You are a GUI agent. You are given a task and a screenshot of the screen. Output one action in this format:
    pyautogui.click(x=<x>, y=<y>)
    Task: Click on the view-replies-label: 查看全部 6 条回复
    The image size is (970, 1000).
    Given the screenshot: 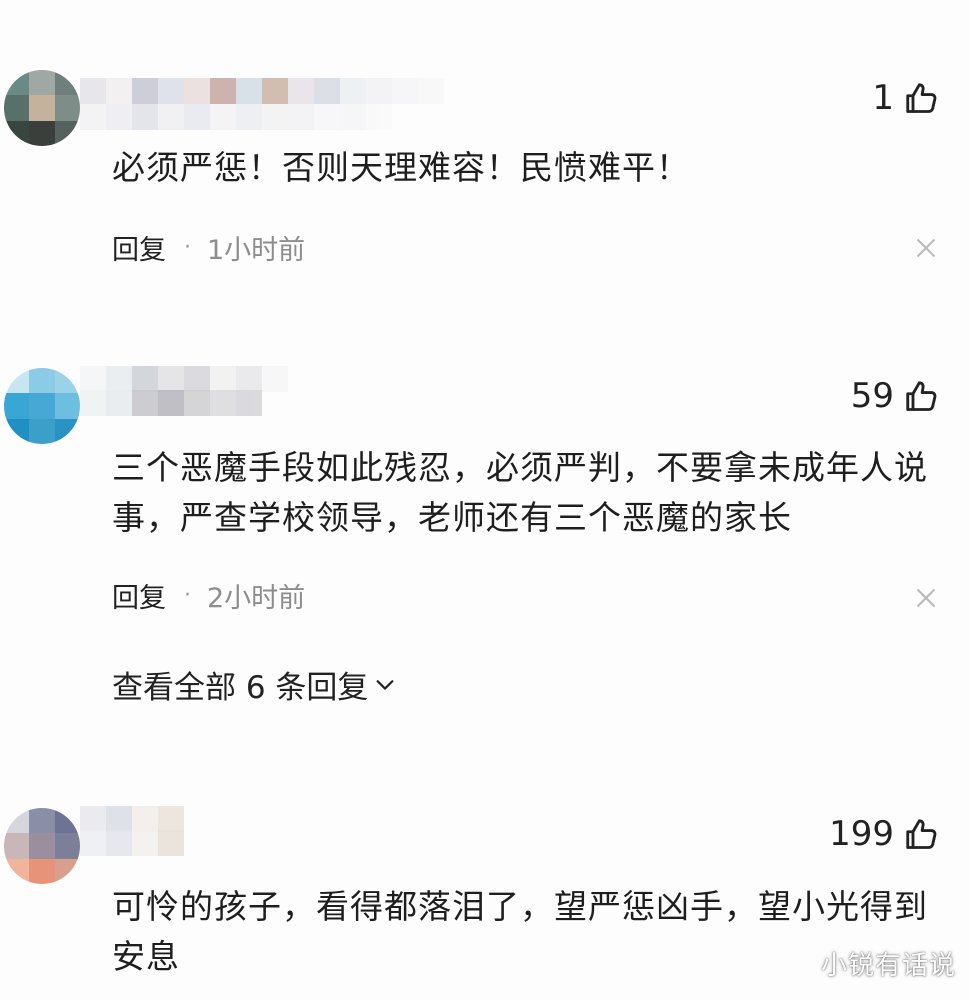 What is the action you would take?
    pyautogui.click(x=240, y=688)
    